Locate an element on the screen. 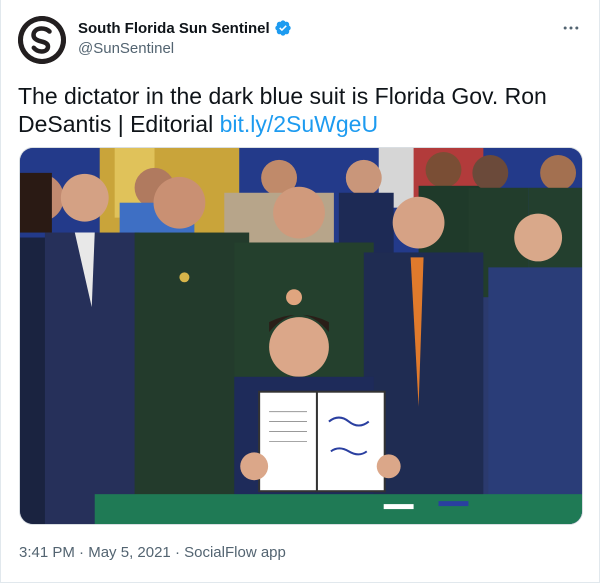 The width and height of the screenshot is (602, 585). account-name-row: South Florida Sun Sentinel is located at coordinates (185, 28).